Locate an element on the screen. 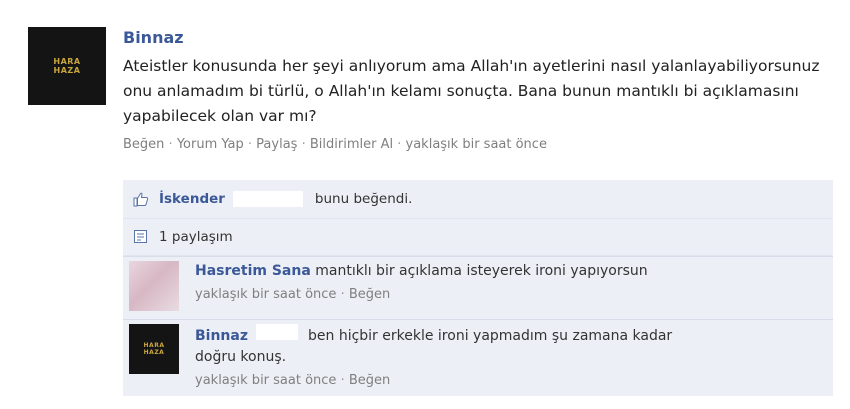  author-avatar: HARA HAZA is located at coordinates (67, 66).